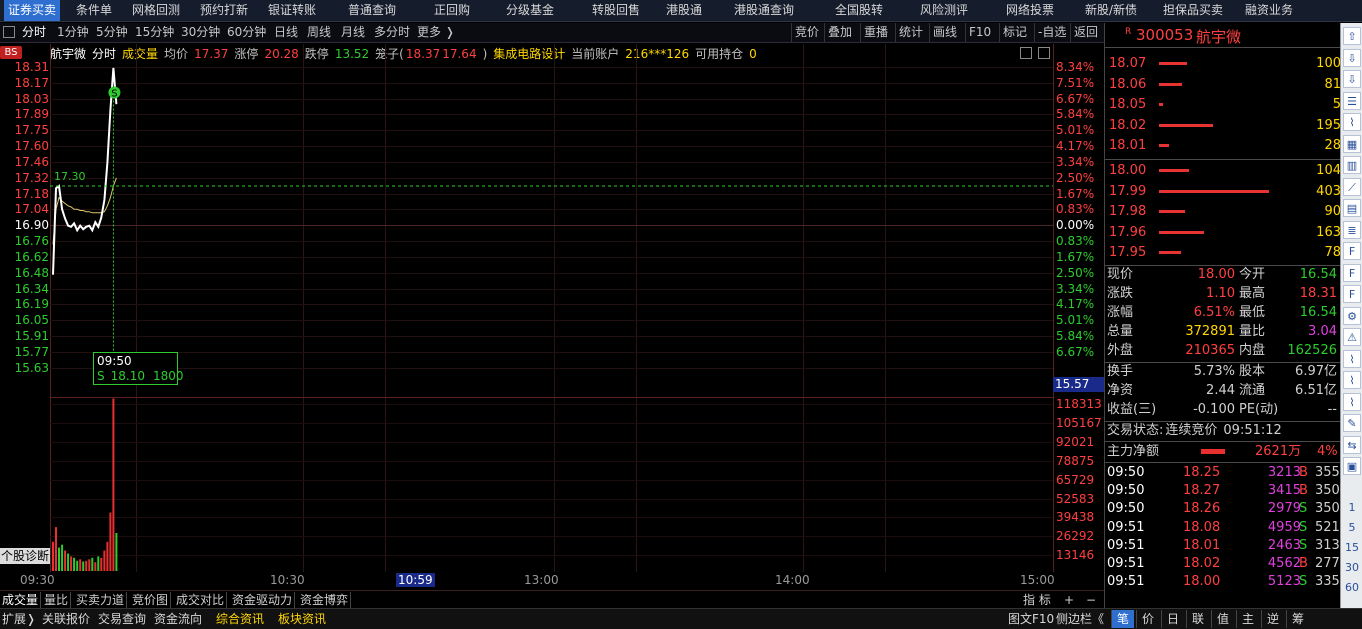 This screenshot has width=1362, height=629. Describe the element at coordinates (1075, 193) in the screenshot. I see `pct-tick: 1.67%` at that location.